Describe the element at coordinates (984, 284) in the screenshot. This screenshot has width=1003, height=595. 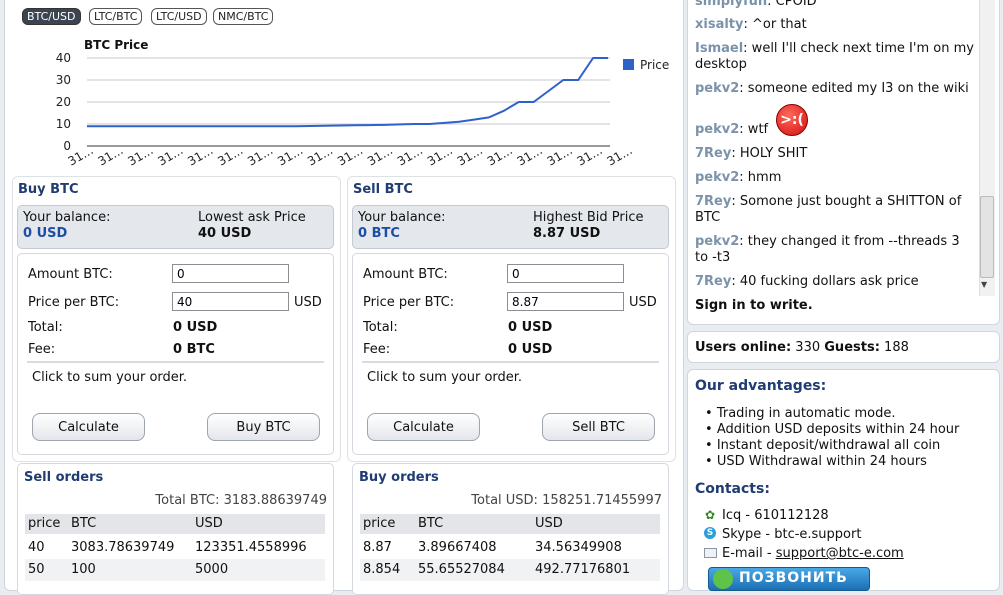
I see `scroll-down-icon: ▼` at that location.